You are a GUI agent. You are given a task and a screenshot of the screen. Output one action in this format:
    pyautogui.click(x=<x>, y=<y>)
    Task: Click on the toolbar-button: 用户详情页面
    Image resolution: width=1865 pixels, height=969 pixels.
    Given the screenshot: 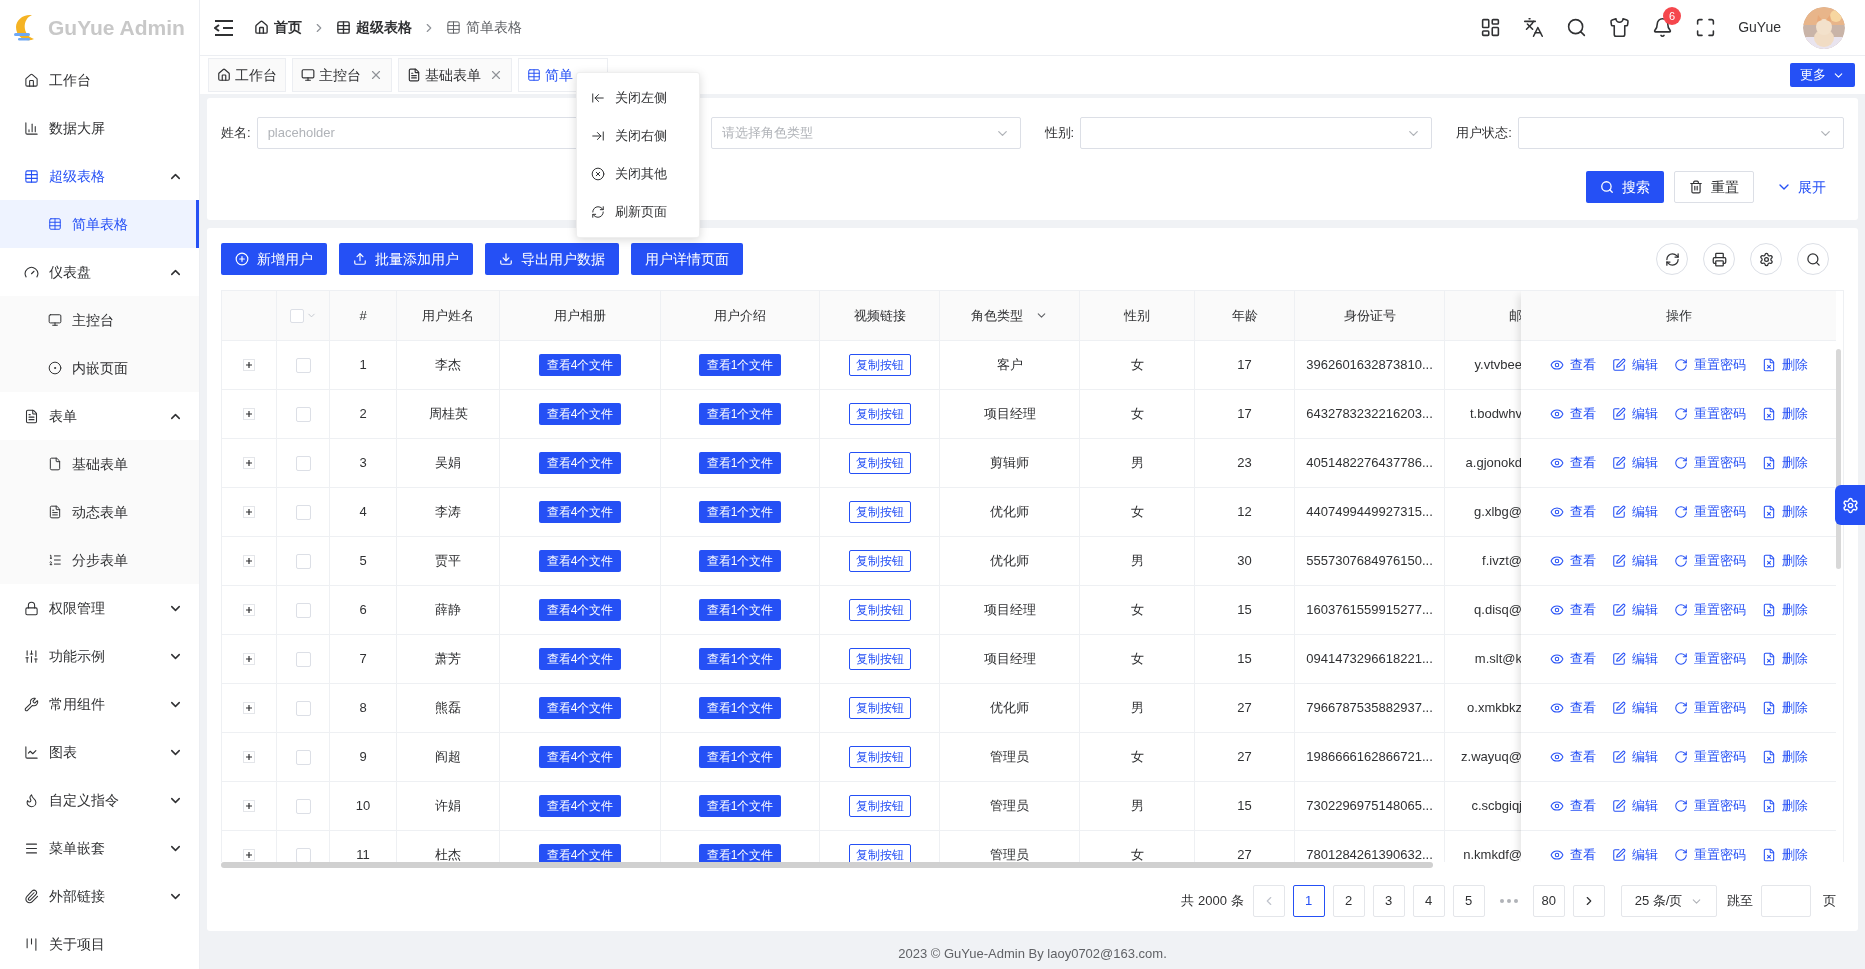 What is the action you would take?
    pyautogui.click(x=687, y=259)
    